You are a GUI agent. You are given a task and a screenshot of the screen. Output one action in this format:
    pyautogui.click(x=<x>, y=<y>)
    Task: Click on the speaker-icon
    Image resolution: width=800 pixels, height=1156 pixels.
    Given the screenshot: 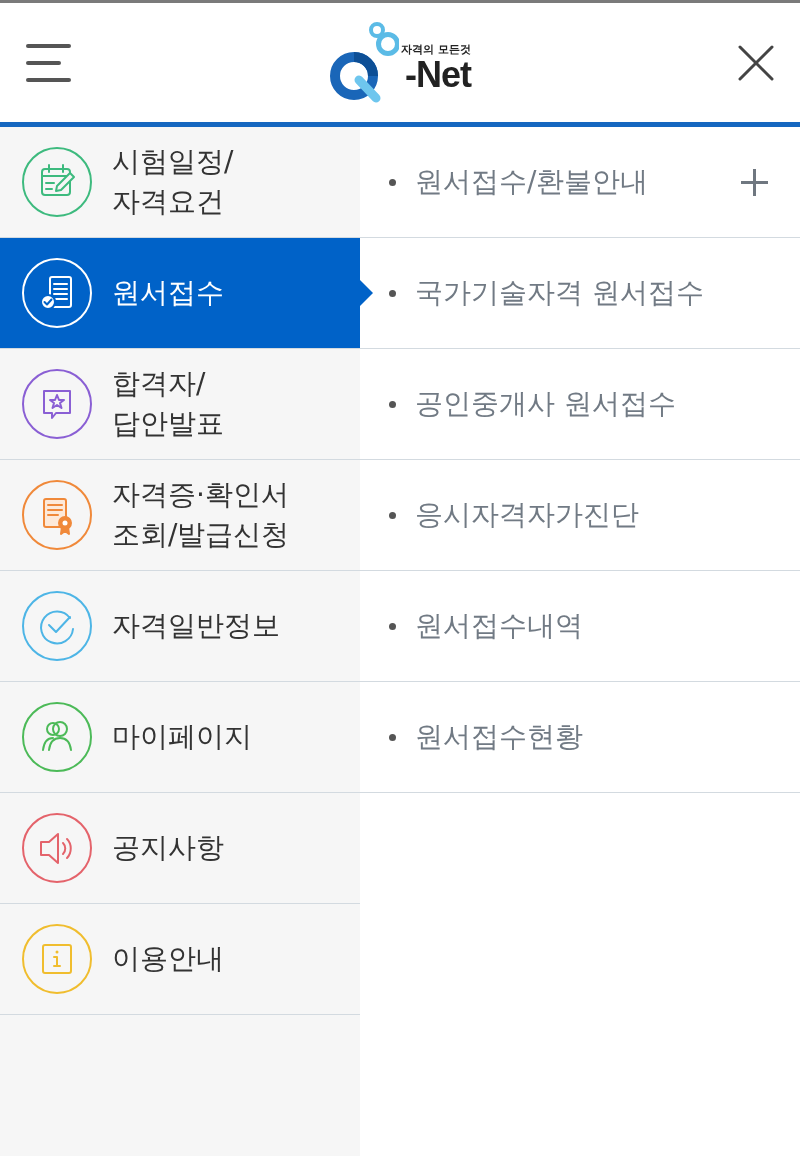 What is the action you would take?
    pyautogui.click(x=57, y=848)
    